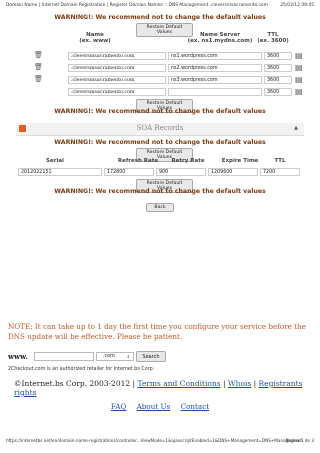  What do you see at coordinates (129, 172) in the screenshot?
I see `soa-refresh-field: 172800` at bounding box center [129, 172].